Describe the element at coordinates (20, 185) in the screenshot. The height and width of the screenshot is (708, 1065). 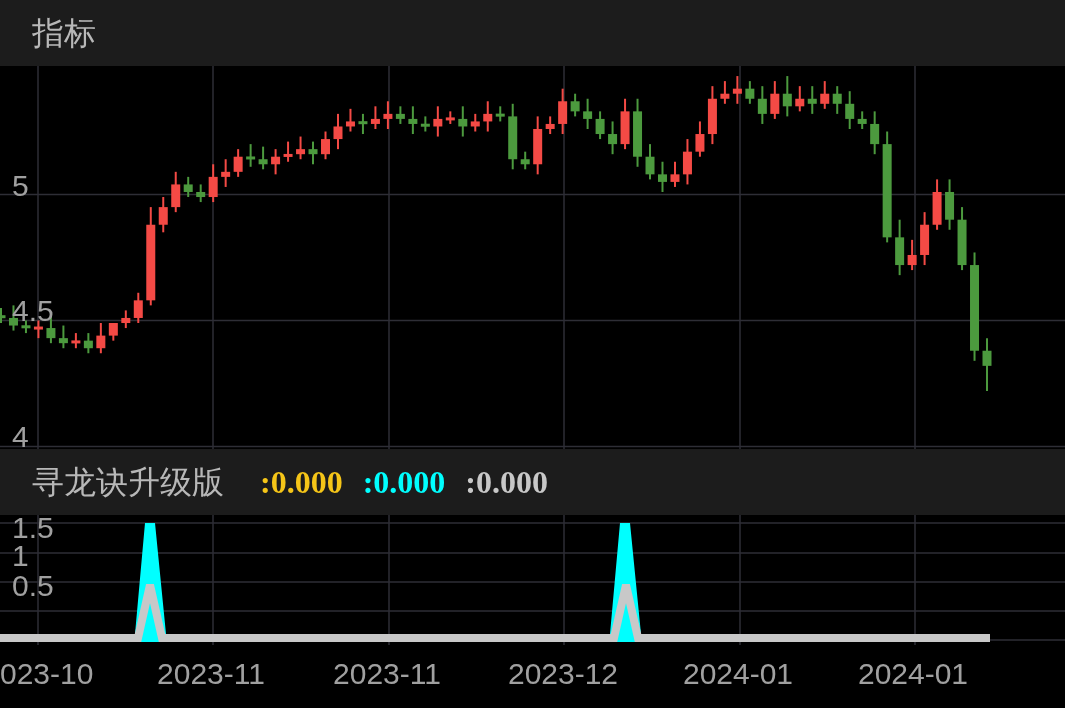
I see `y-axis-label: 5` at that location.